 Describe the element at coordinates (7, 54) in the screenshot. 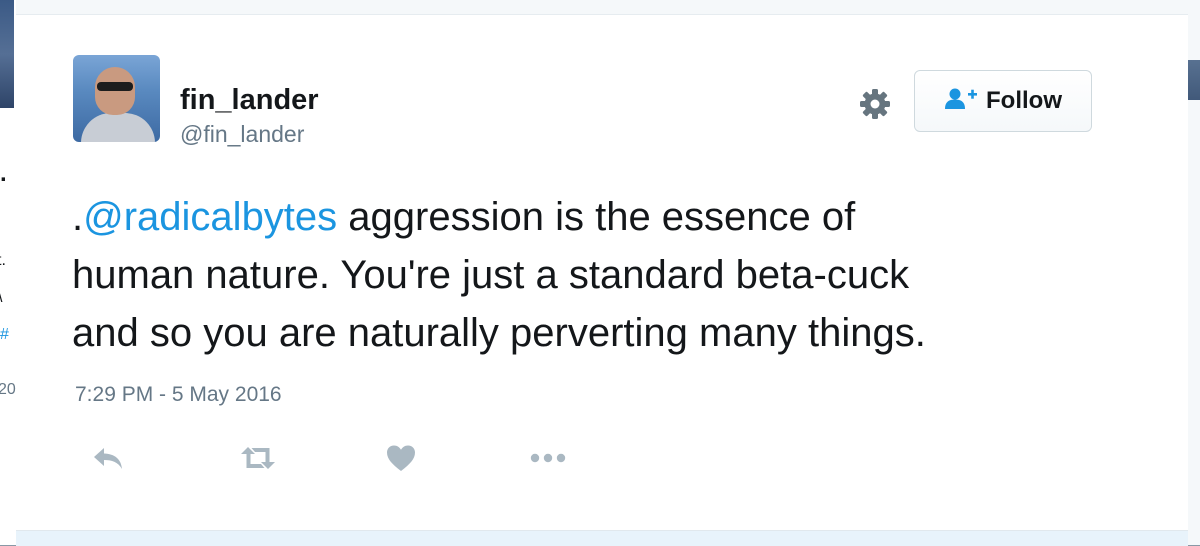

I see `background-profile-photo` at that location.